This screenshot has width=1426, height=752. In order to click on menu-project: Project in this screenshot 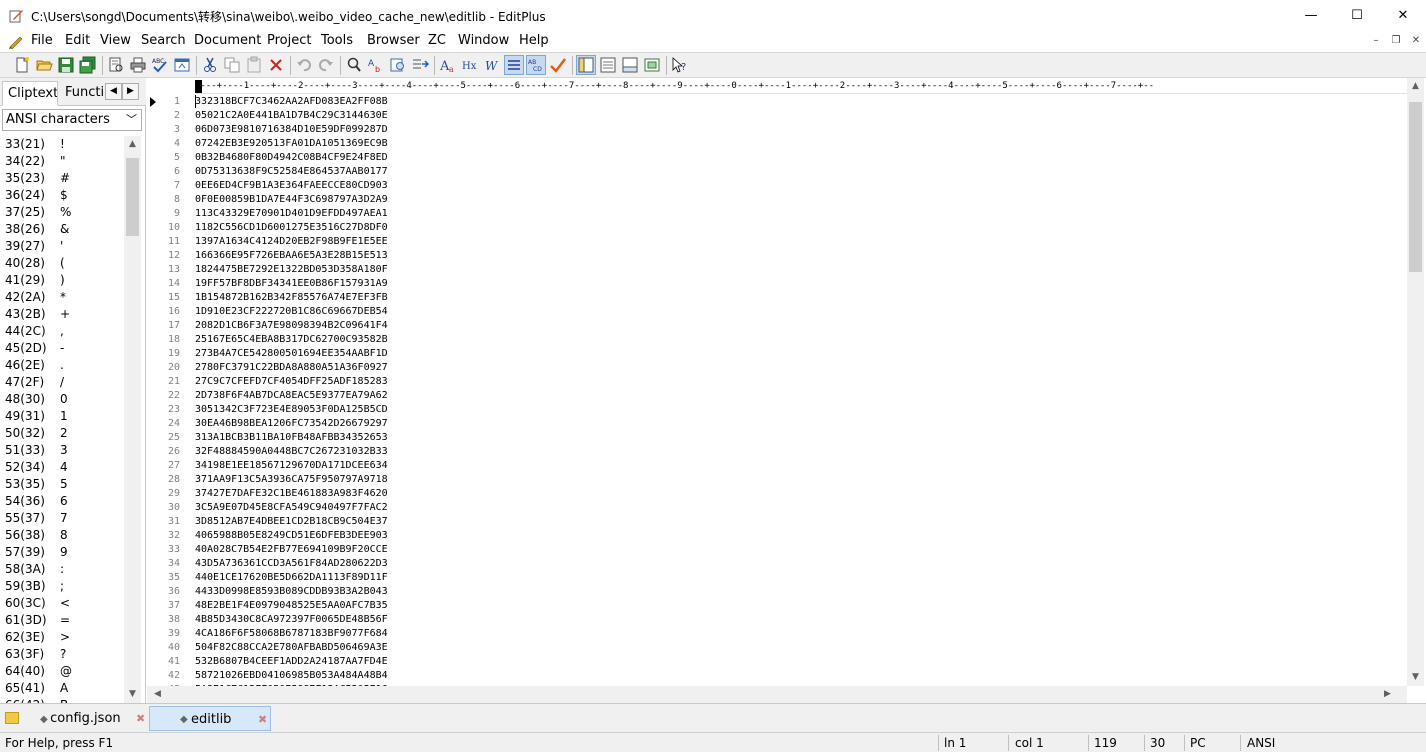, I will do `click(289, 40)`.